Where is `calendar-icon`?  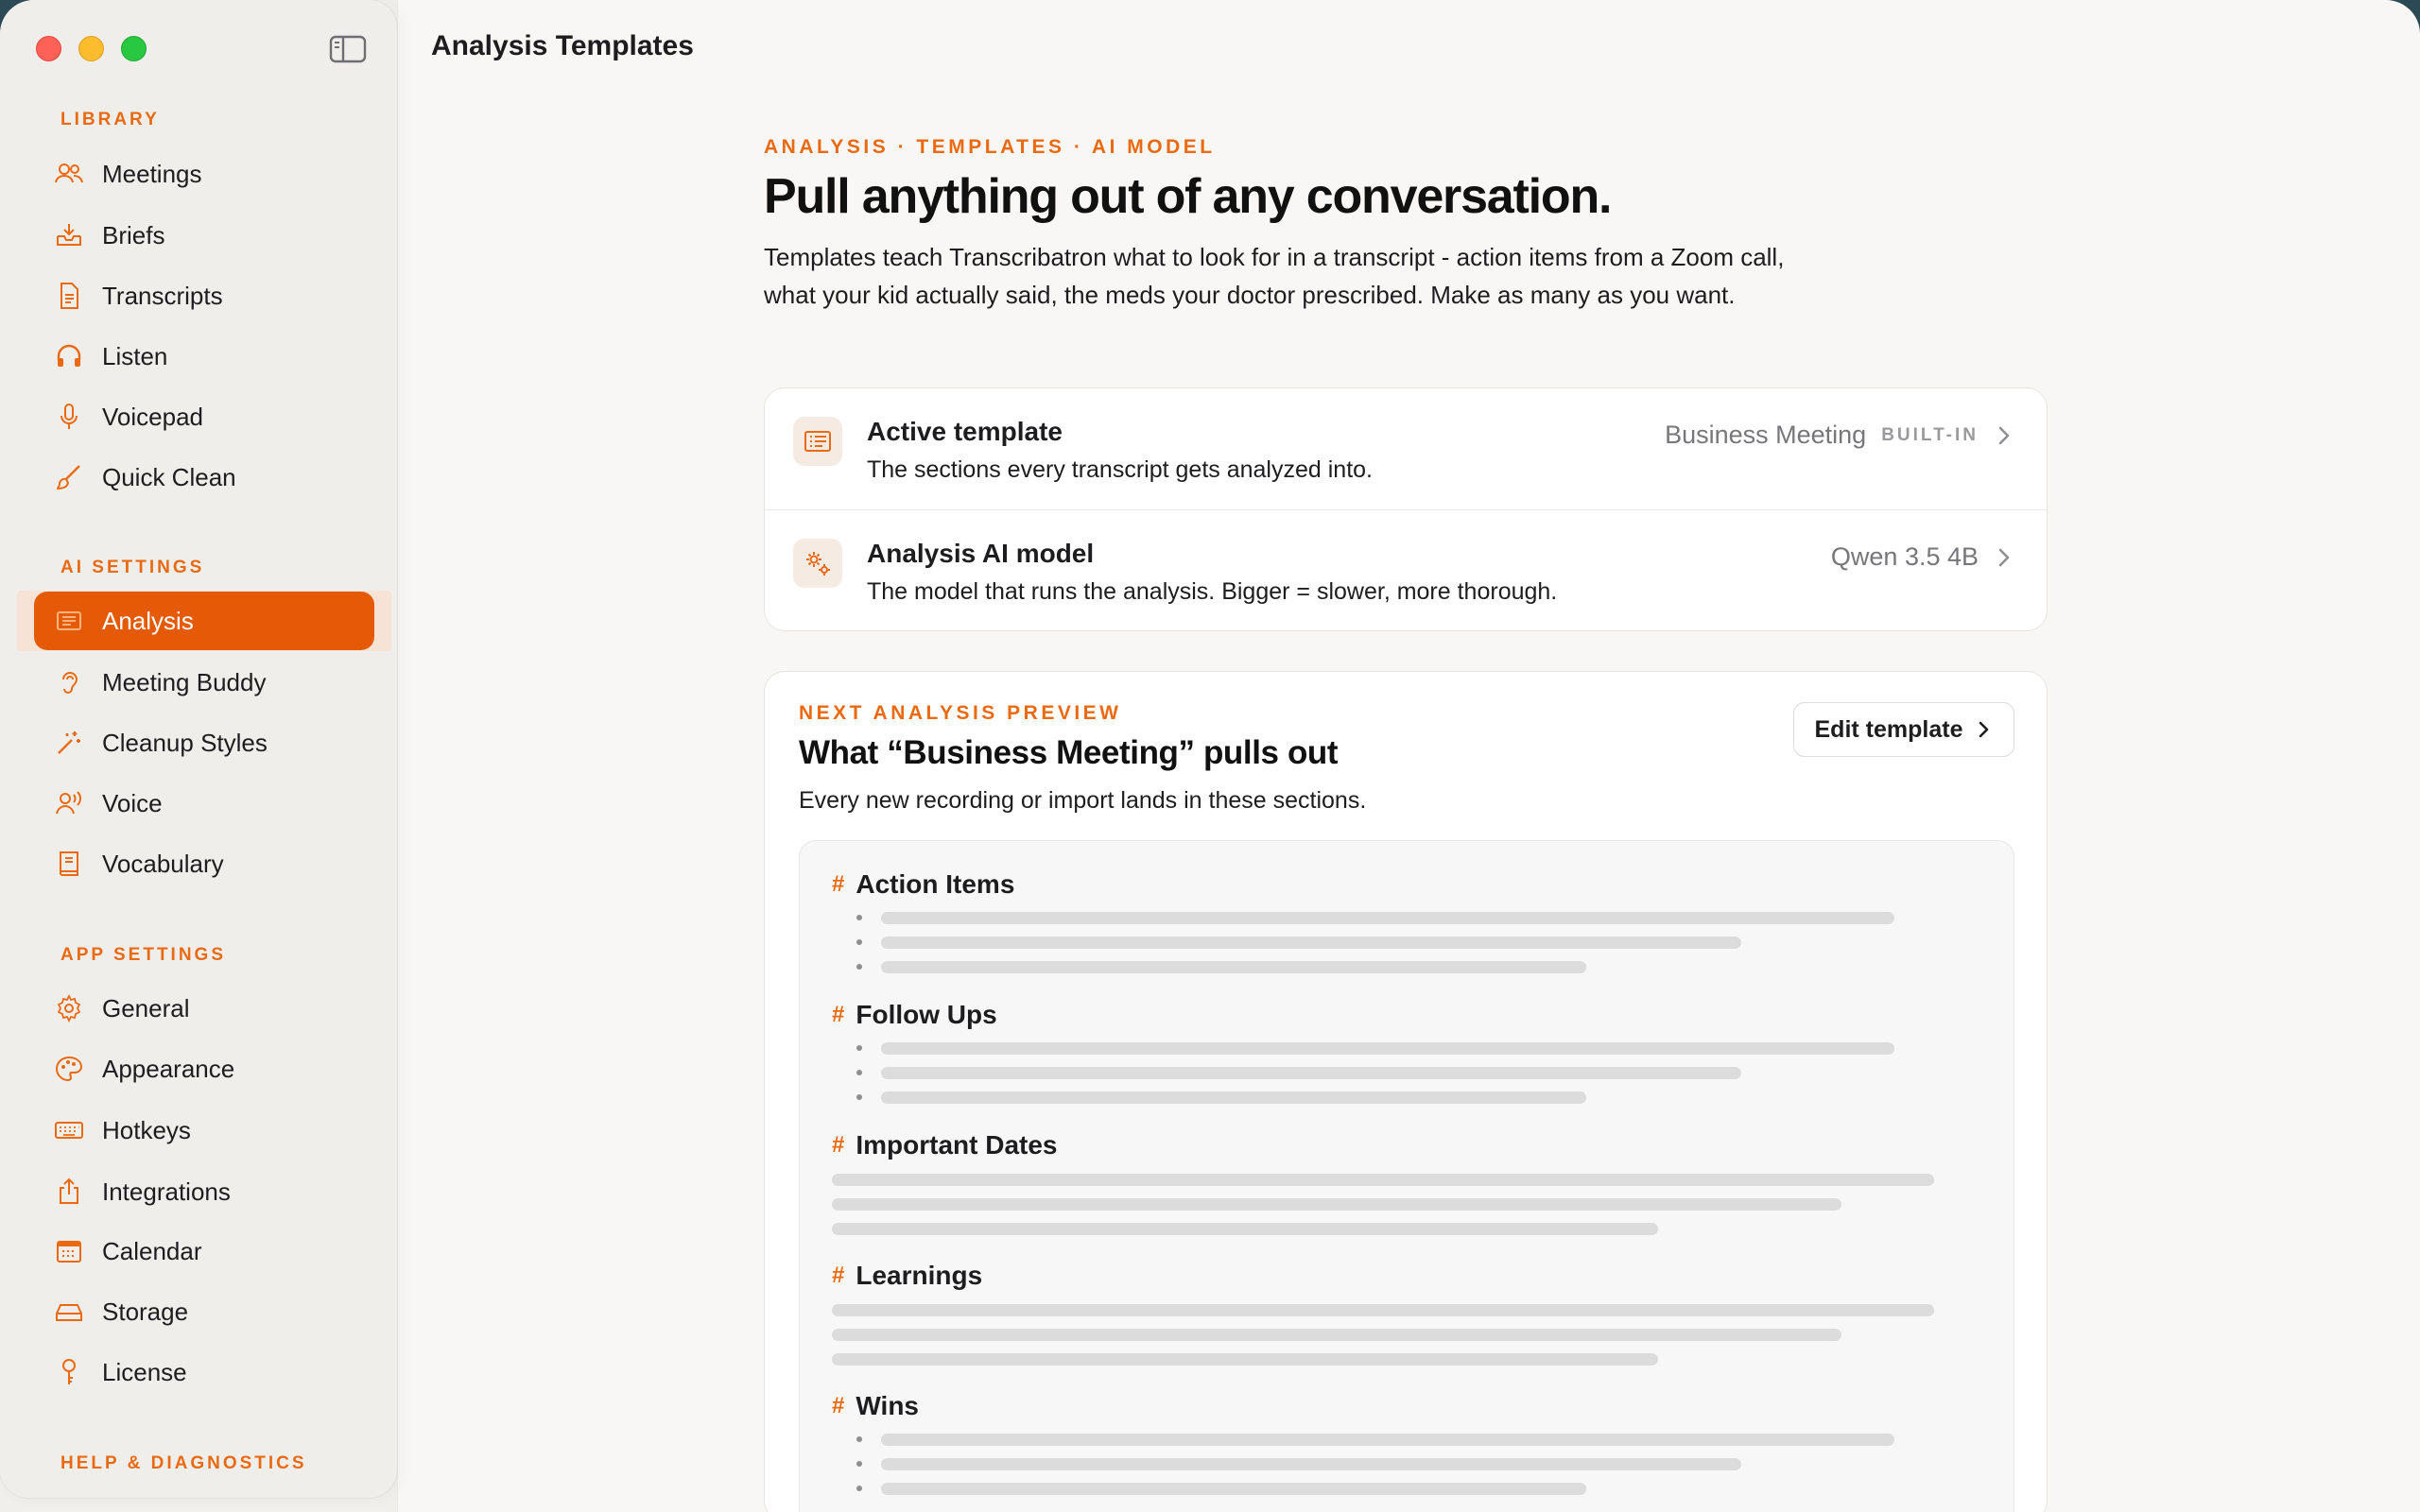 calendar-icon is located at coordinates (69, 1251).